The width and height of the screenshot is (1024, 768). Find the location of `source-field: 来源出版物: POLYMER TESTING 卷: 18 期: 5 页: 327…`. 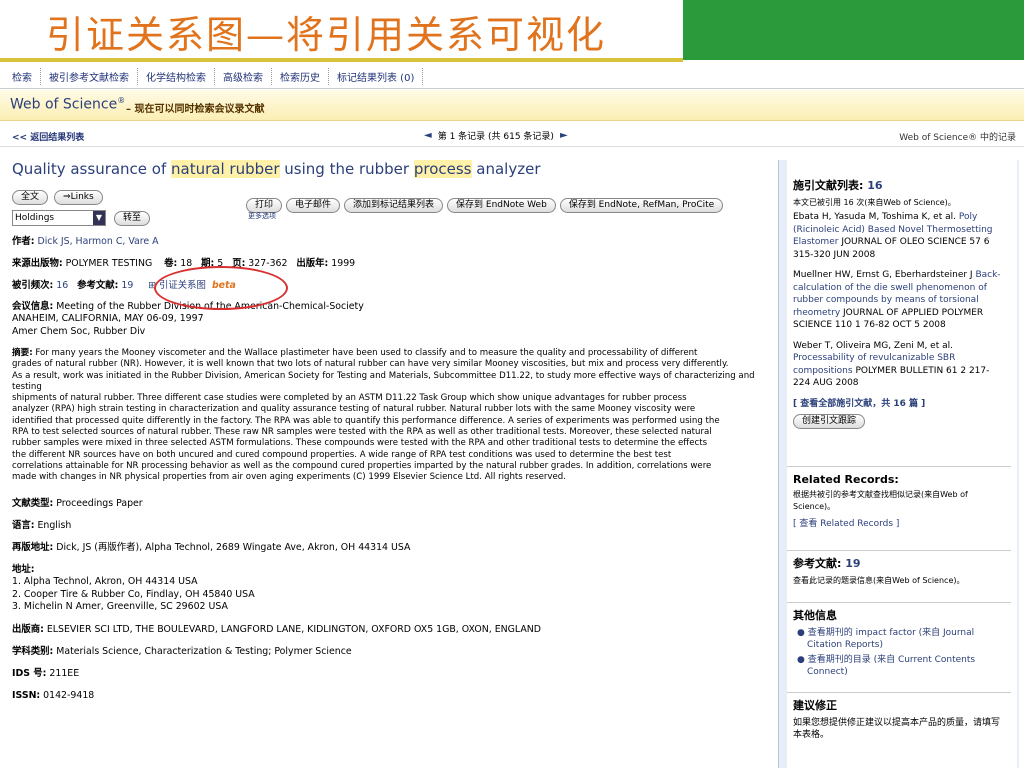

source-field: 来源出版物: POLYMER TESTING 卷: 18 期: 5 页: 327… is located at coordinates (184, 263).